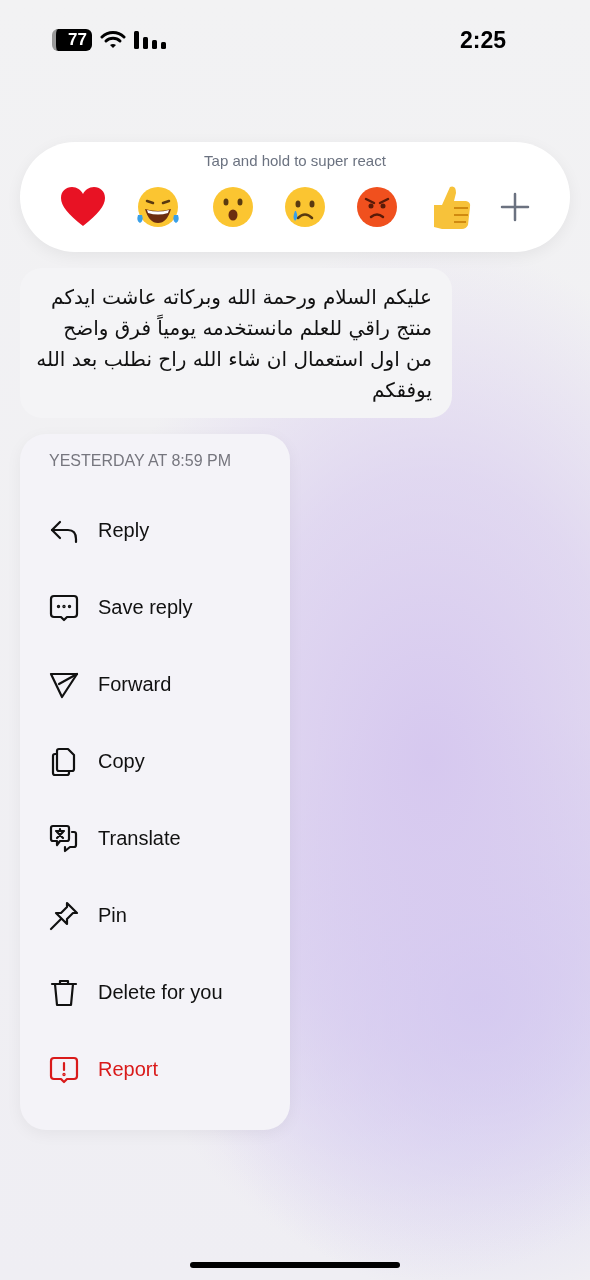  What do you see at coordinates (83, 207) in the screenshot?
I see `heart-icon` at bounding box center [83, 207].